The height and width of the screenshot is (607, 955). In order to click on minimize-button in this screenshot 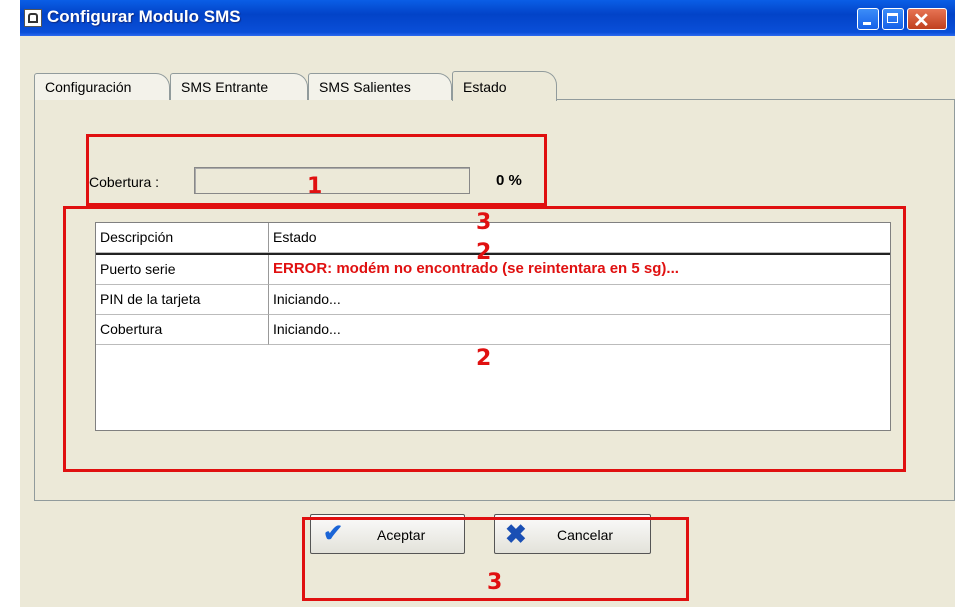, I will do `click(868, 19)`.